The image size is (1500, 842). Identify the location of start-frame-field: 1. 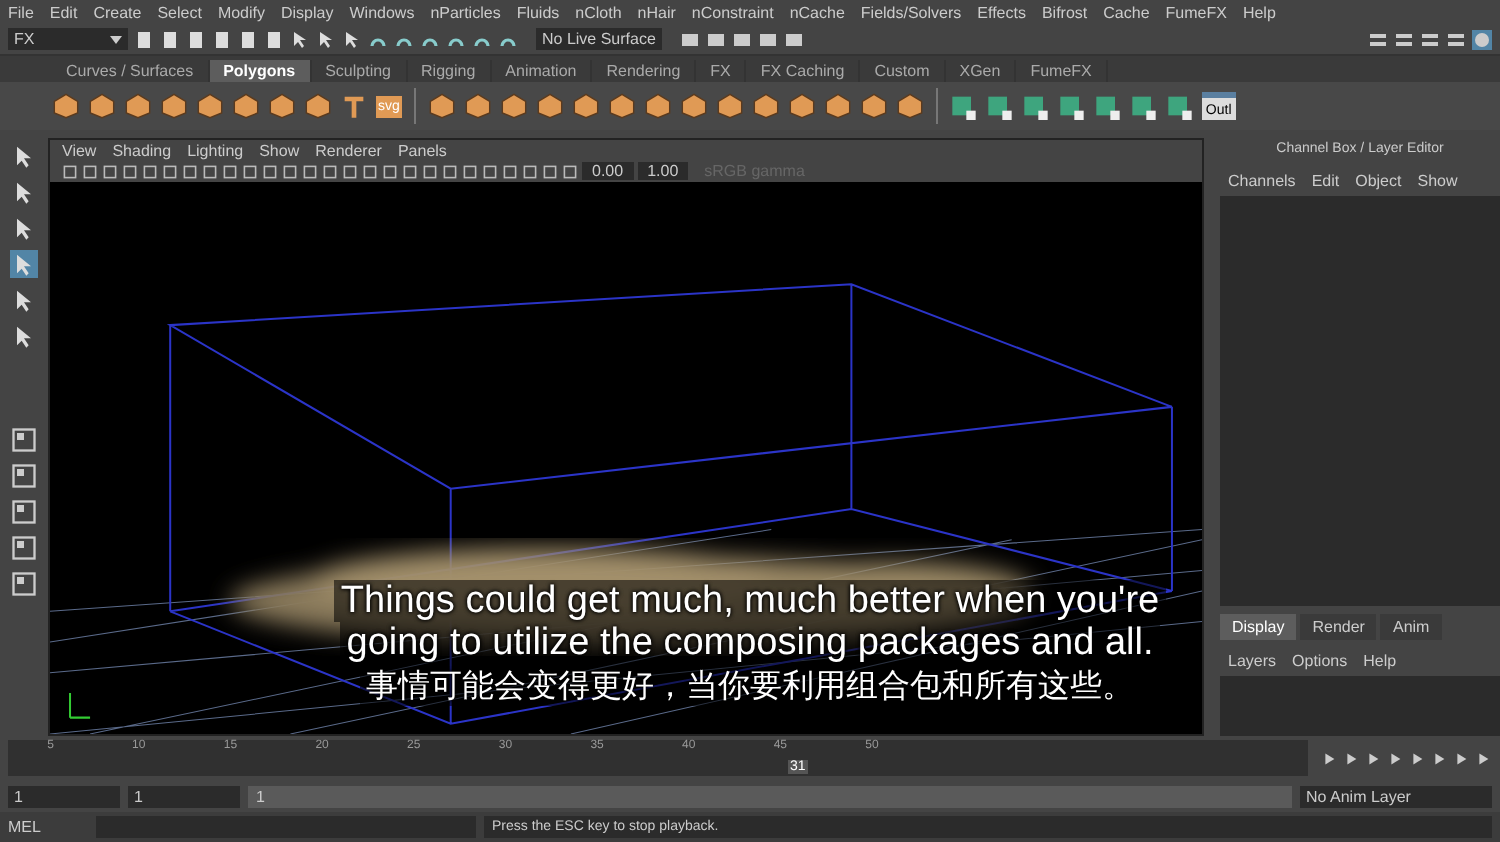
(64, 796).